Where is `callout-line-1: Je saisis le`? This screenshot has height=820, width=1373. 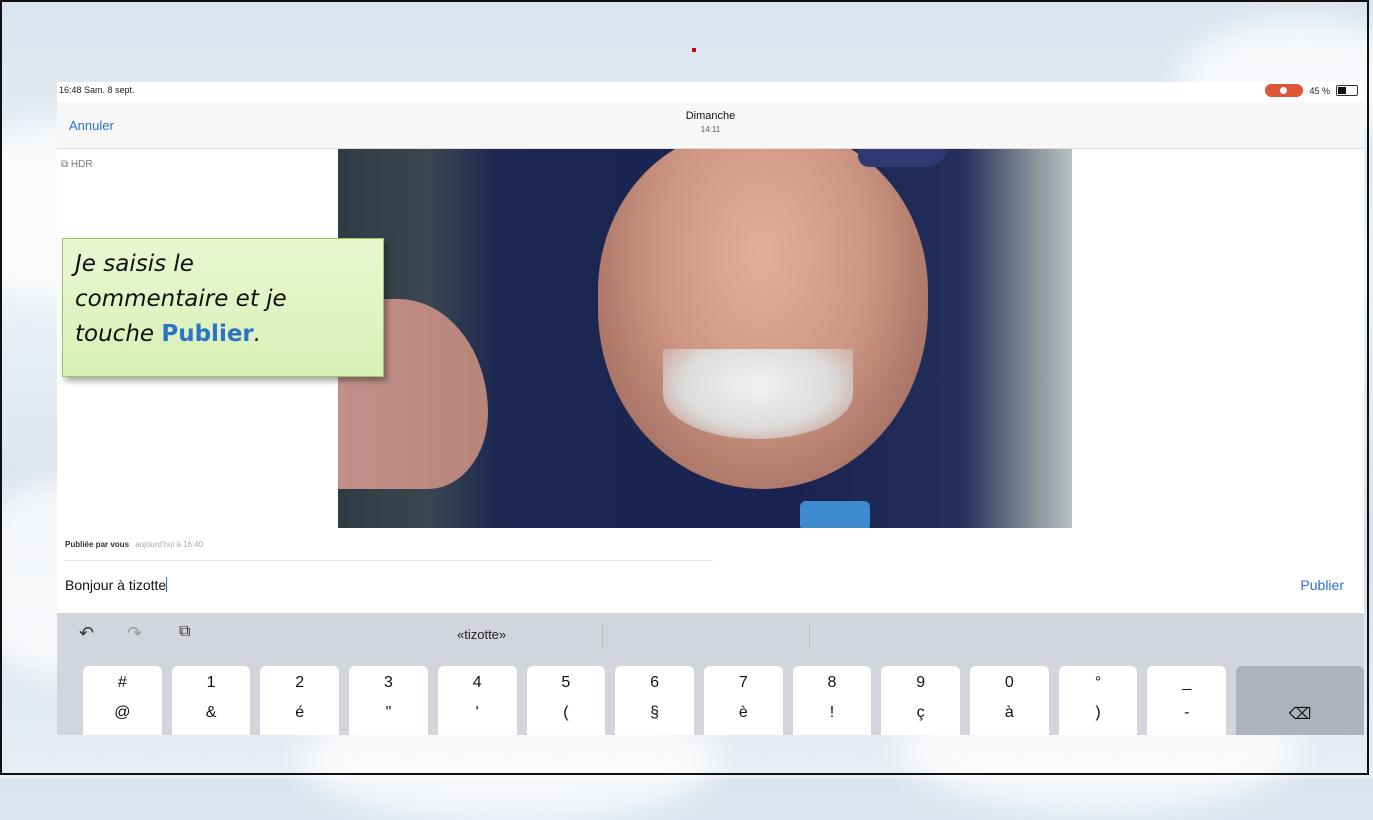
callout-line-1: Je saisis le is located at coordinates (134, 264).